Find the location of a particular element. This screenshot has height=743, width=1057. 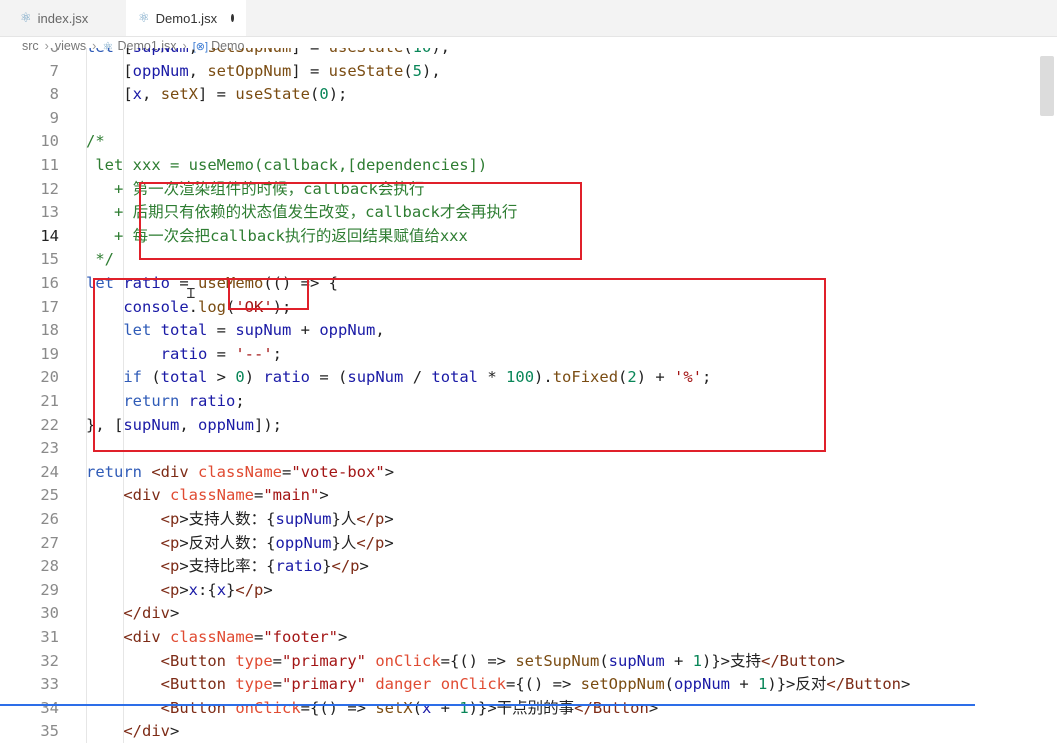

line-number: 29 is located at coordinates (49, 589).